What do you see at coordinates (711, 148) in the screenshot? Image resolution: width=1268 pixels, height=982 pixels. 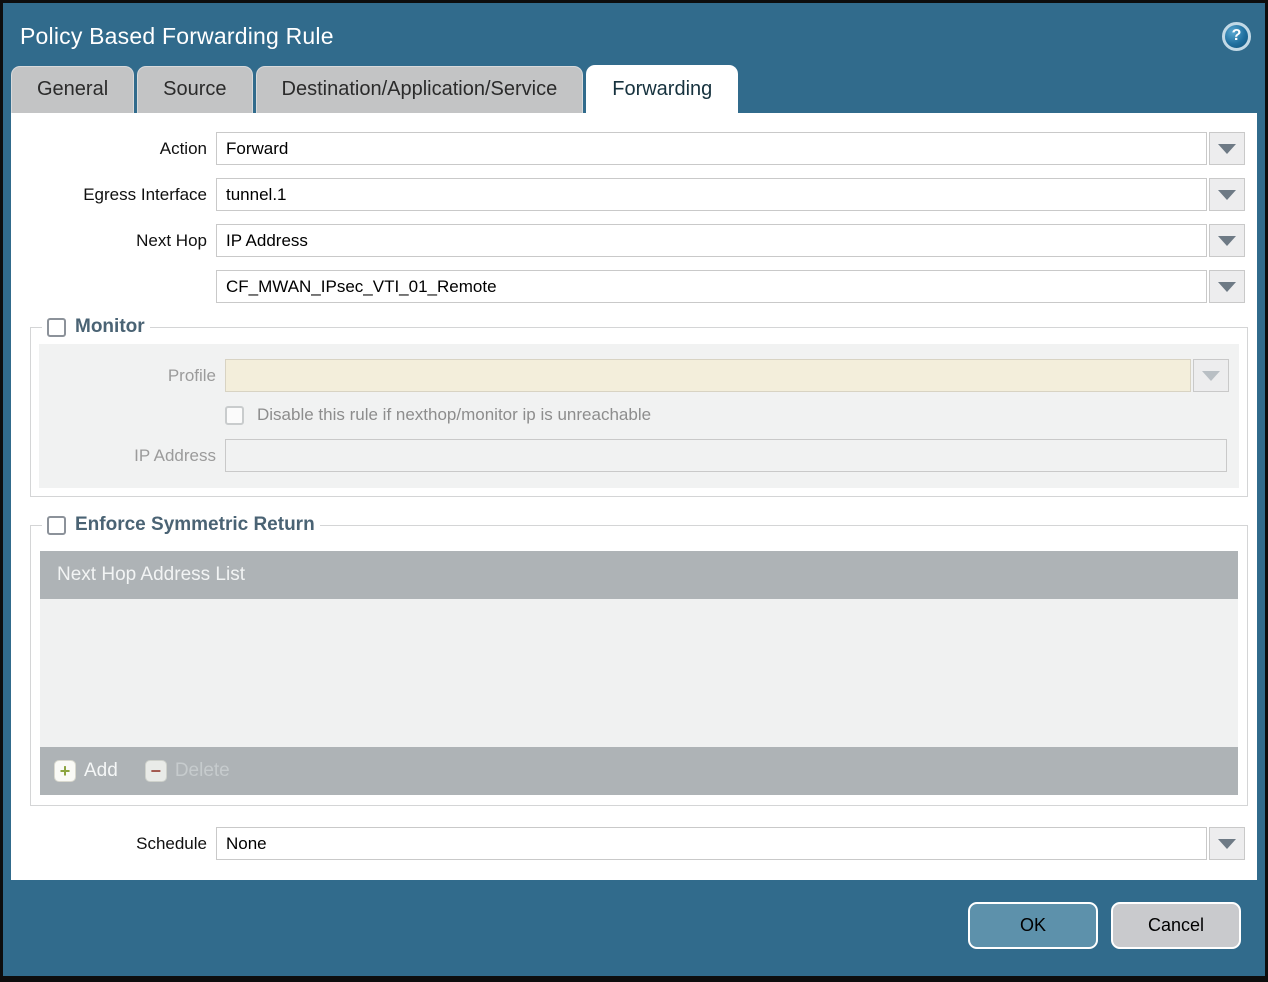 I see `action-select` at bounding box center [711, 148].